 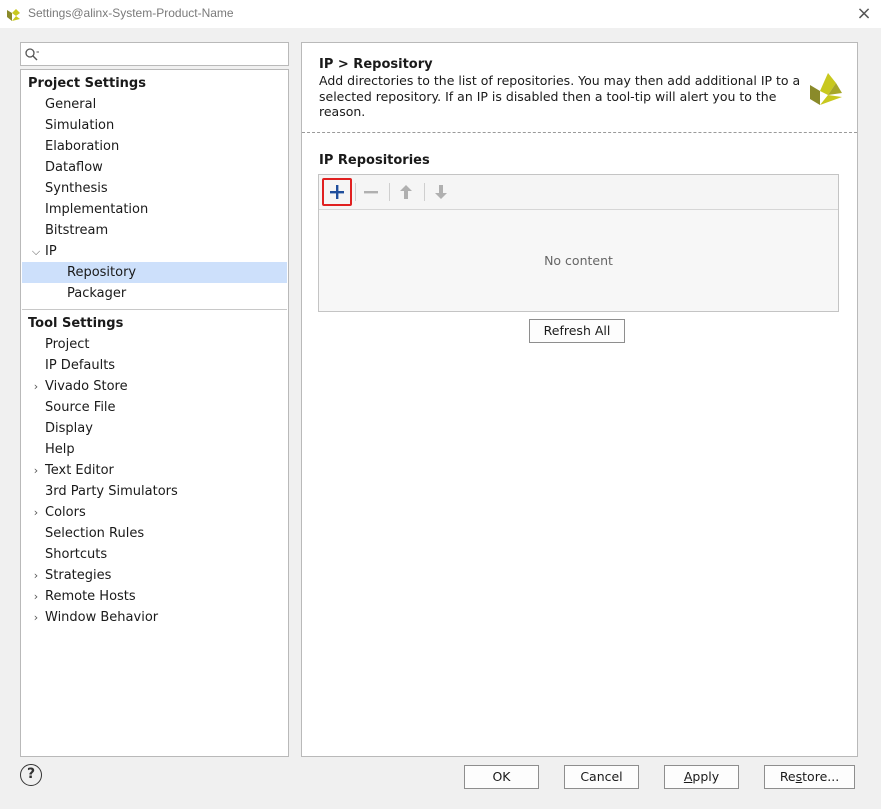 I want to click on tree-item-window-behavior: › Window Behavior, so click(x=154, y=617).